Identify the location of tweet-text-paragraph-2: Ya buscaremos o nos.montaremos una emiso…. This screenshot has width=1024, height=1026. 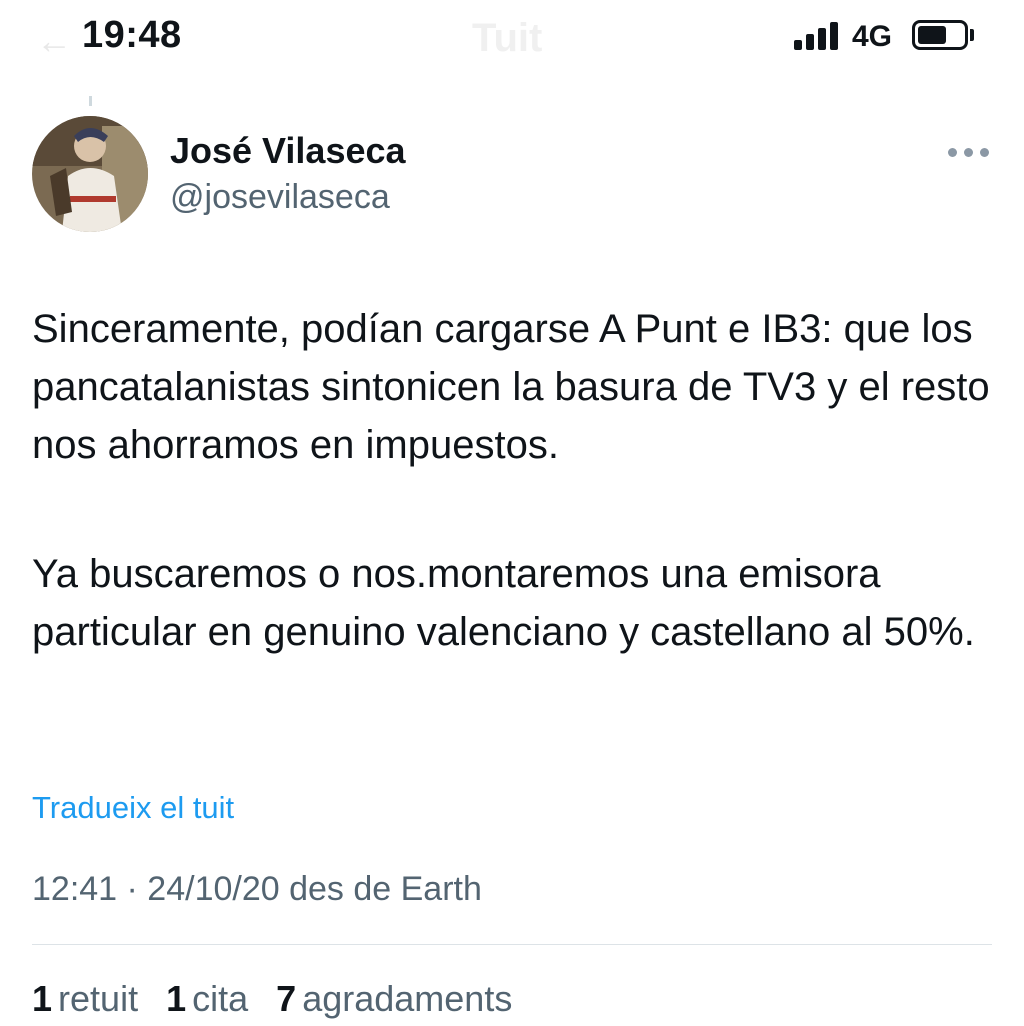
(503, 603).